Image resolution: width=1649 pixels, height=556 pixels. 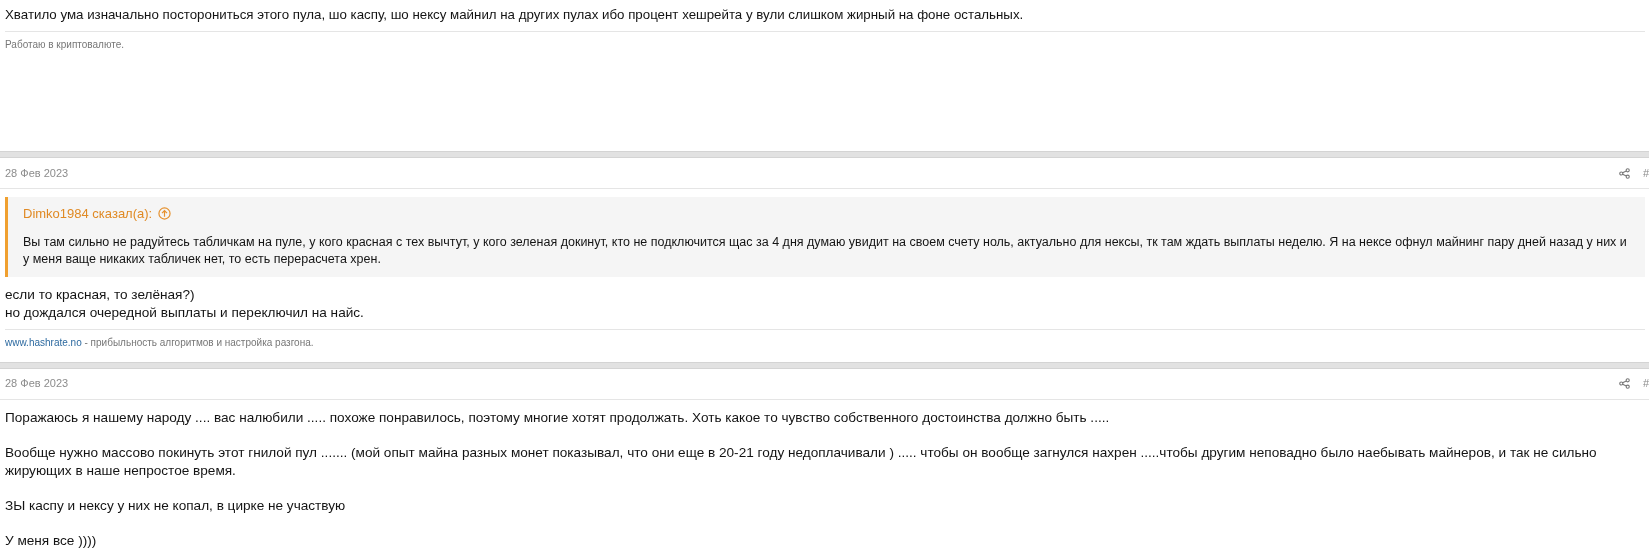 What do you see at coordinates (51, 540) in the screenshot?
I see `post-text: У меня все ))))` at bounding box center [51, 540].